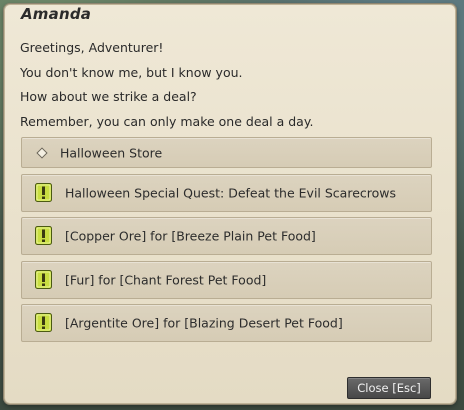 This screenshot has width=464, height=410. What do you see at coordinates (131, 72) in the screenshot?
I see `greeting-line-2: You don't know me, but I know you.` at bounding box center [131, 72].